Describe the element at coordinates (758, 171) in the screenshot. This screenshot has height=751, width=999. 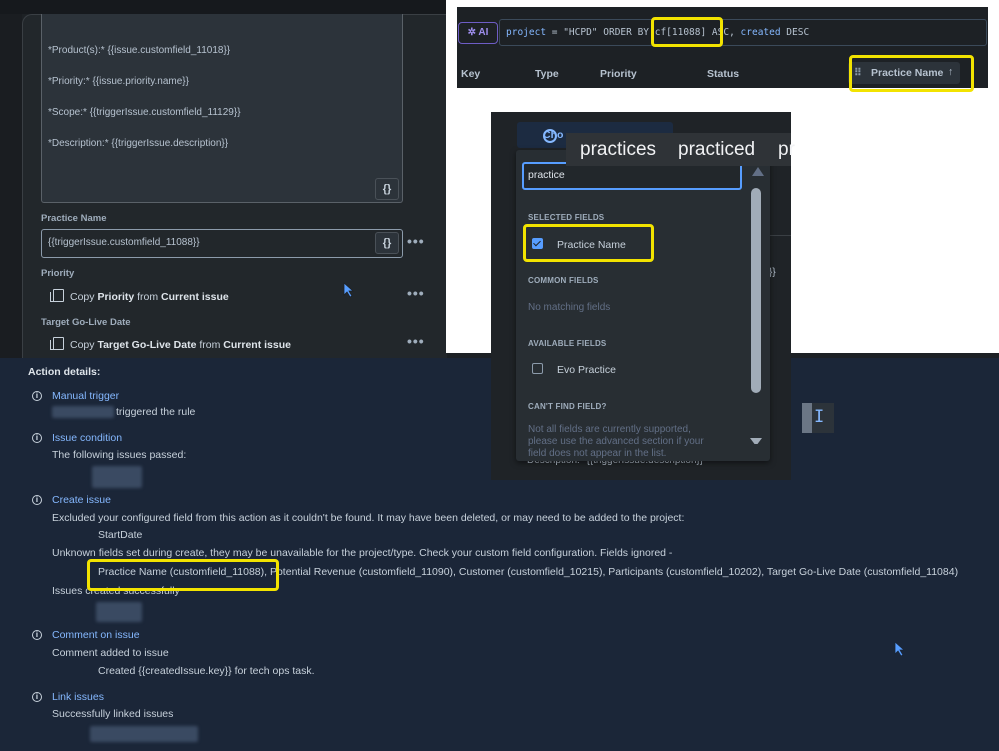
I see `scroll-up-arrow-icon` at that location.